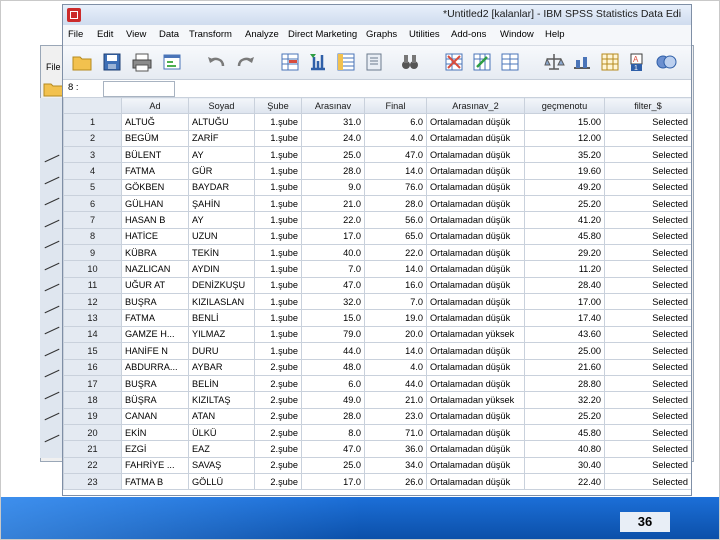 This screenshot has width=720, height=540. I want to click on cell-gecmenotu: 19.60, so click(564, 171).